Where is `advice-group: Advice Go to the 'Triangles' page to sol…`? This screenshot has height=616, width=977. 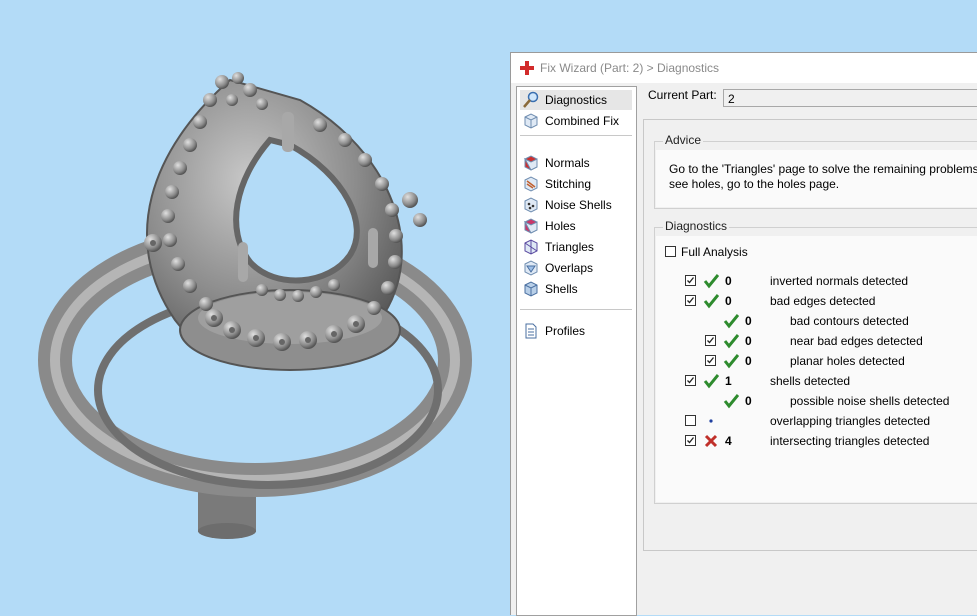 advice-group: Advice Go to the 'Triangles' page to sol… is located at coordinates (815, 171).